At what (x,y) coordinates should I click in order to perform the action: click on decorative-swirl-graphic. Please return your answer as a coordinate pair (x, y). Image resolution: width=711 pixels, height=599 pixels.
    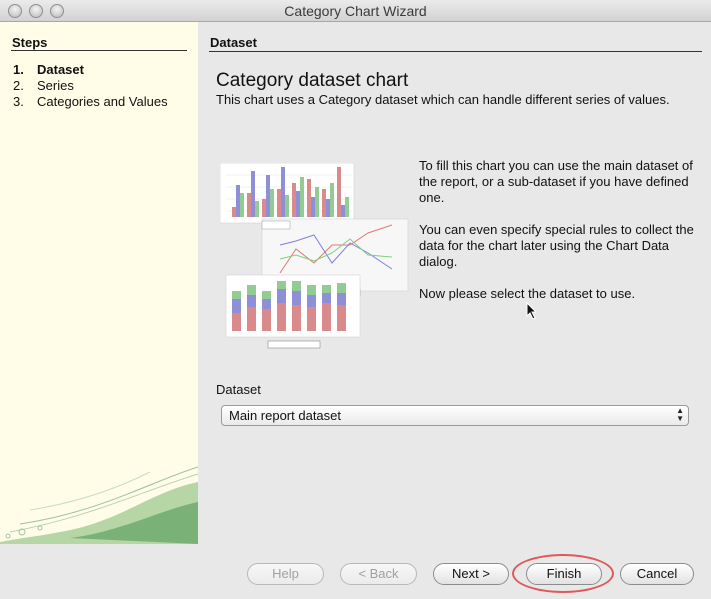
    Looking at the image, I should click on (99, 505).